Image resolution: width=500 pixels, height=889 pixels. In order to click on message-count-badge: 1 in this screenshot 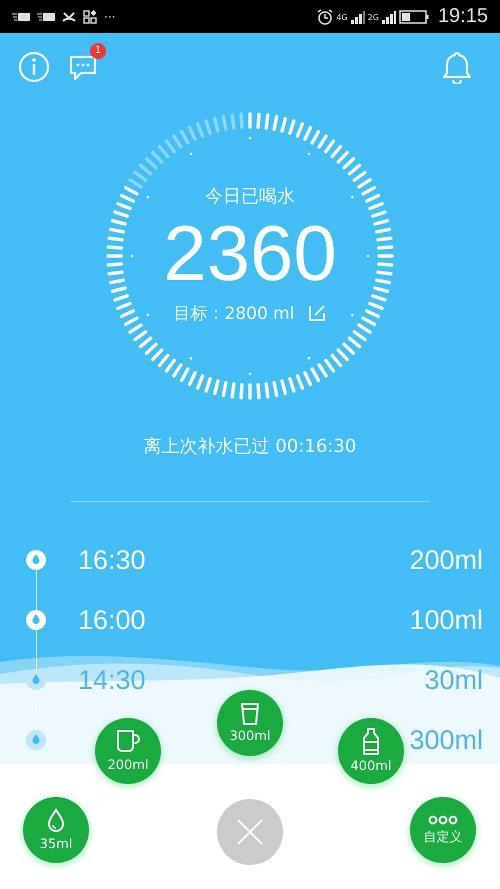, I will do `click(98, 51)`.